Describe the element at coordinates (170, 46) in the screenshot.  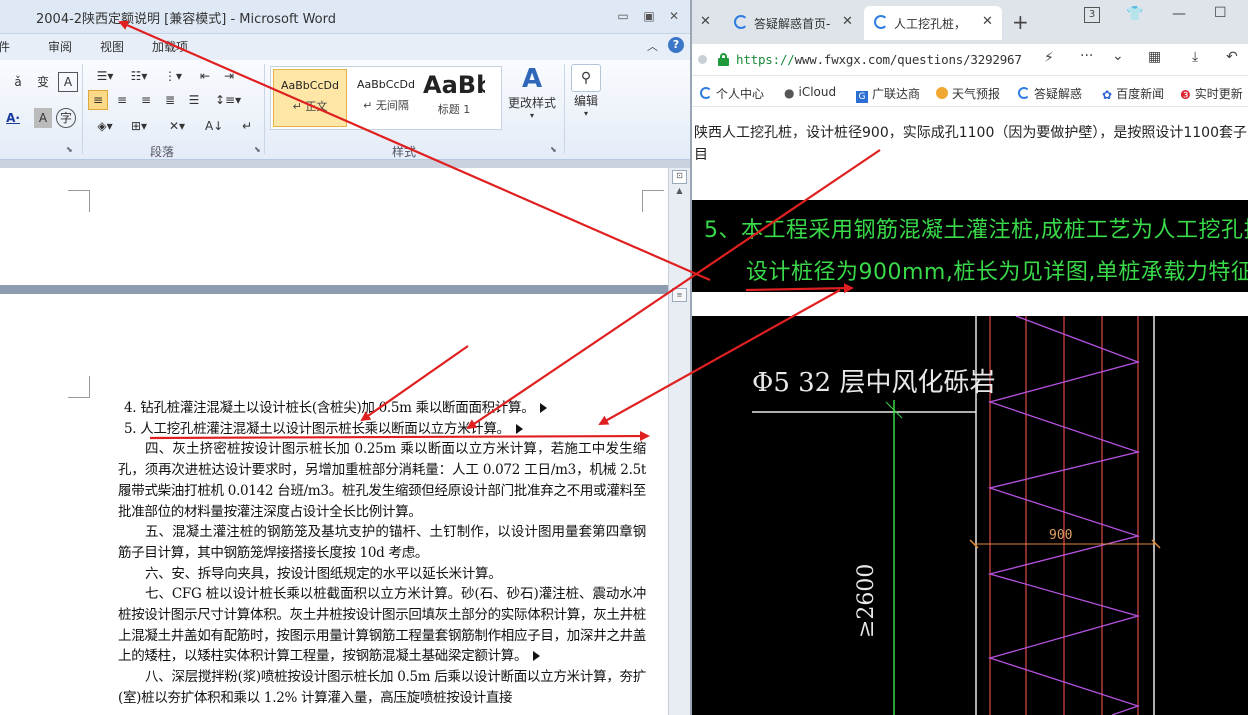
I see `tab-addins: 加载项` at that location.